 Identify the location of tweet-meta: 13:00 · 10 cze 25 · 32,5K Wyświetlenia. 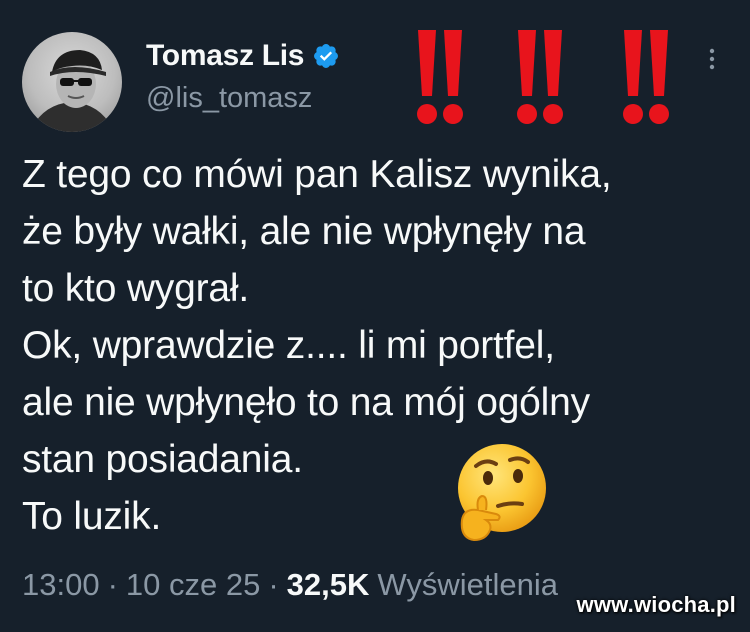
(290, 585).